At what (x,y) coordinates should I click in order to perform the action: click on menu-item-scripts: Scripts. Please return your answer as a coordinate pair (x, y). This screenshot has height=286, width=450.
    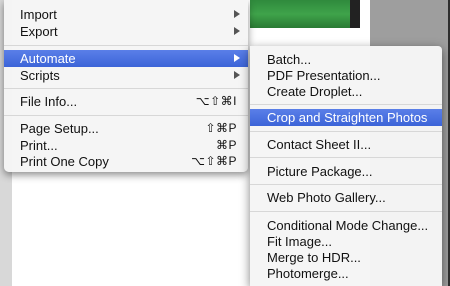
    Looking at the image, I should click on (126, 75).